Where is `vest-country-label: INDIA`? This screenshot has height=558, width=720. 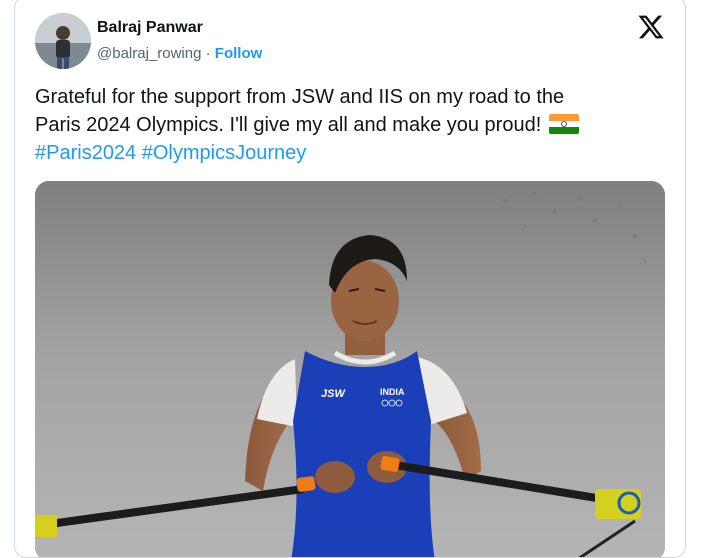 vest-country-label: INDIA is located at coordinates (392, 392).